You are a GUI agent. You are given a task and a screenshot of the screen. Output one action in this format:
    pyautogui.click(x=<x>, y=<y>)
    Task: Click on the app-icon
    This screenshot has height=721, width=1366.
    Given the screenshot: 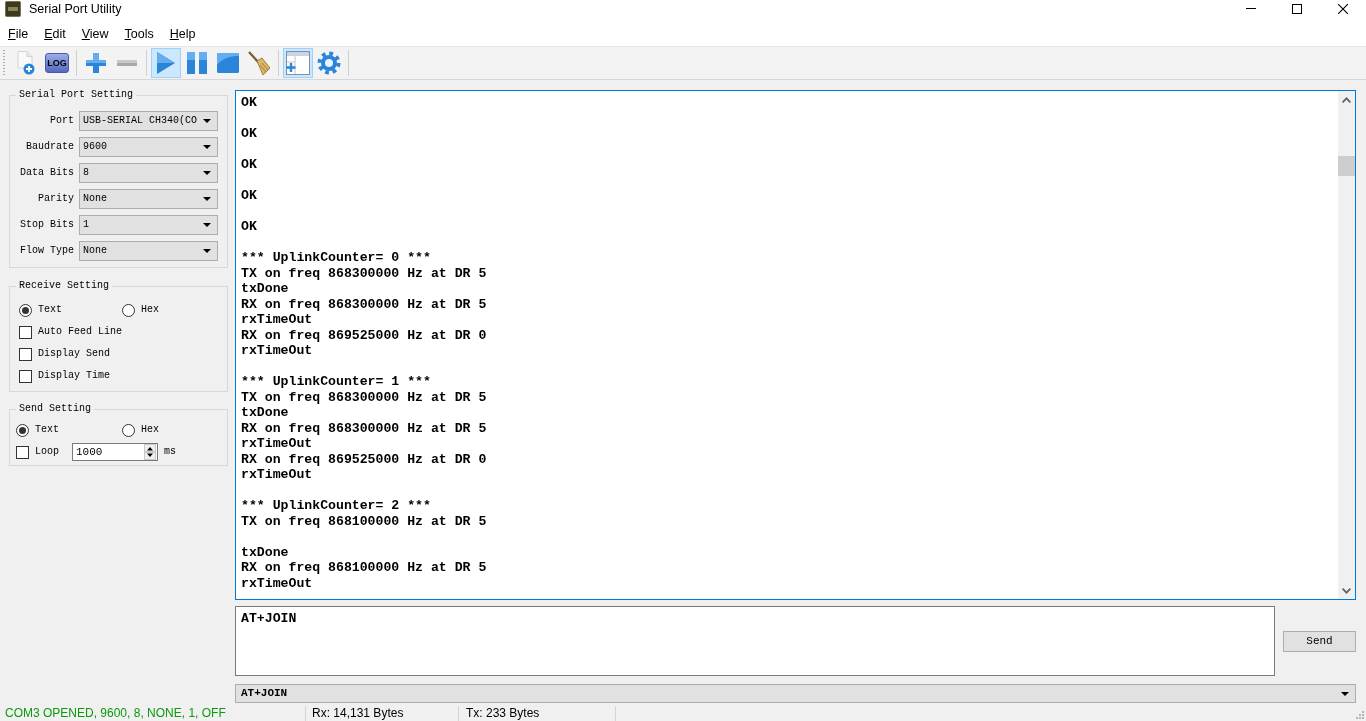 What is the action you would take?
    pyautogui.click(x=13, y=8)
    